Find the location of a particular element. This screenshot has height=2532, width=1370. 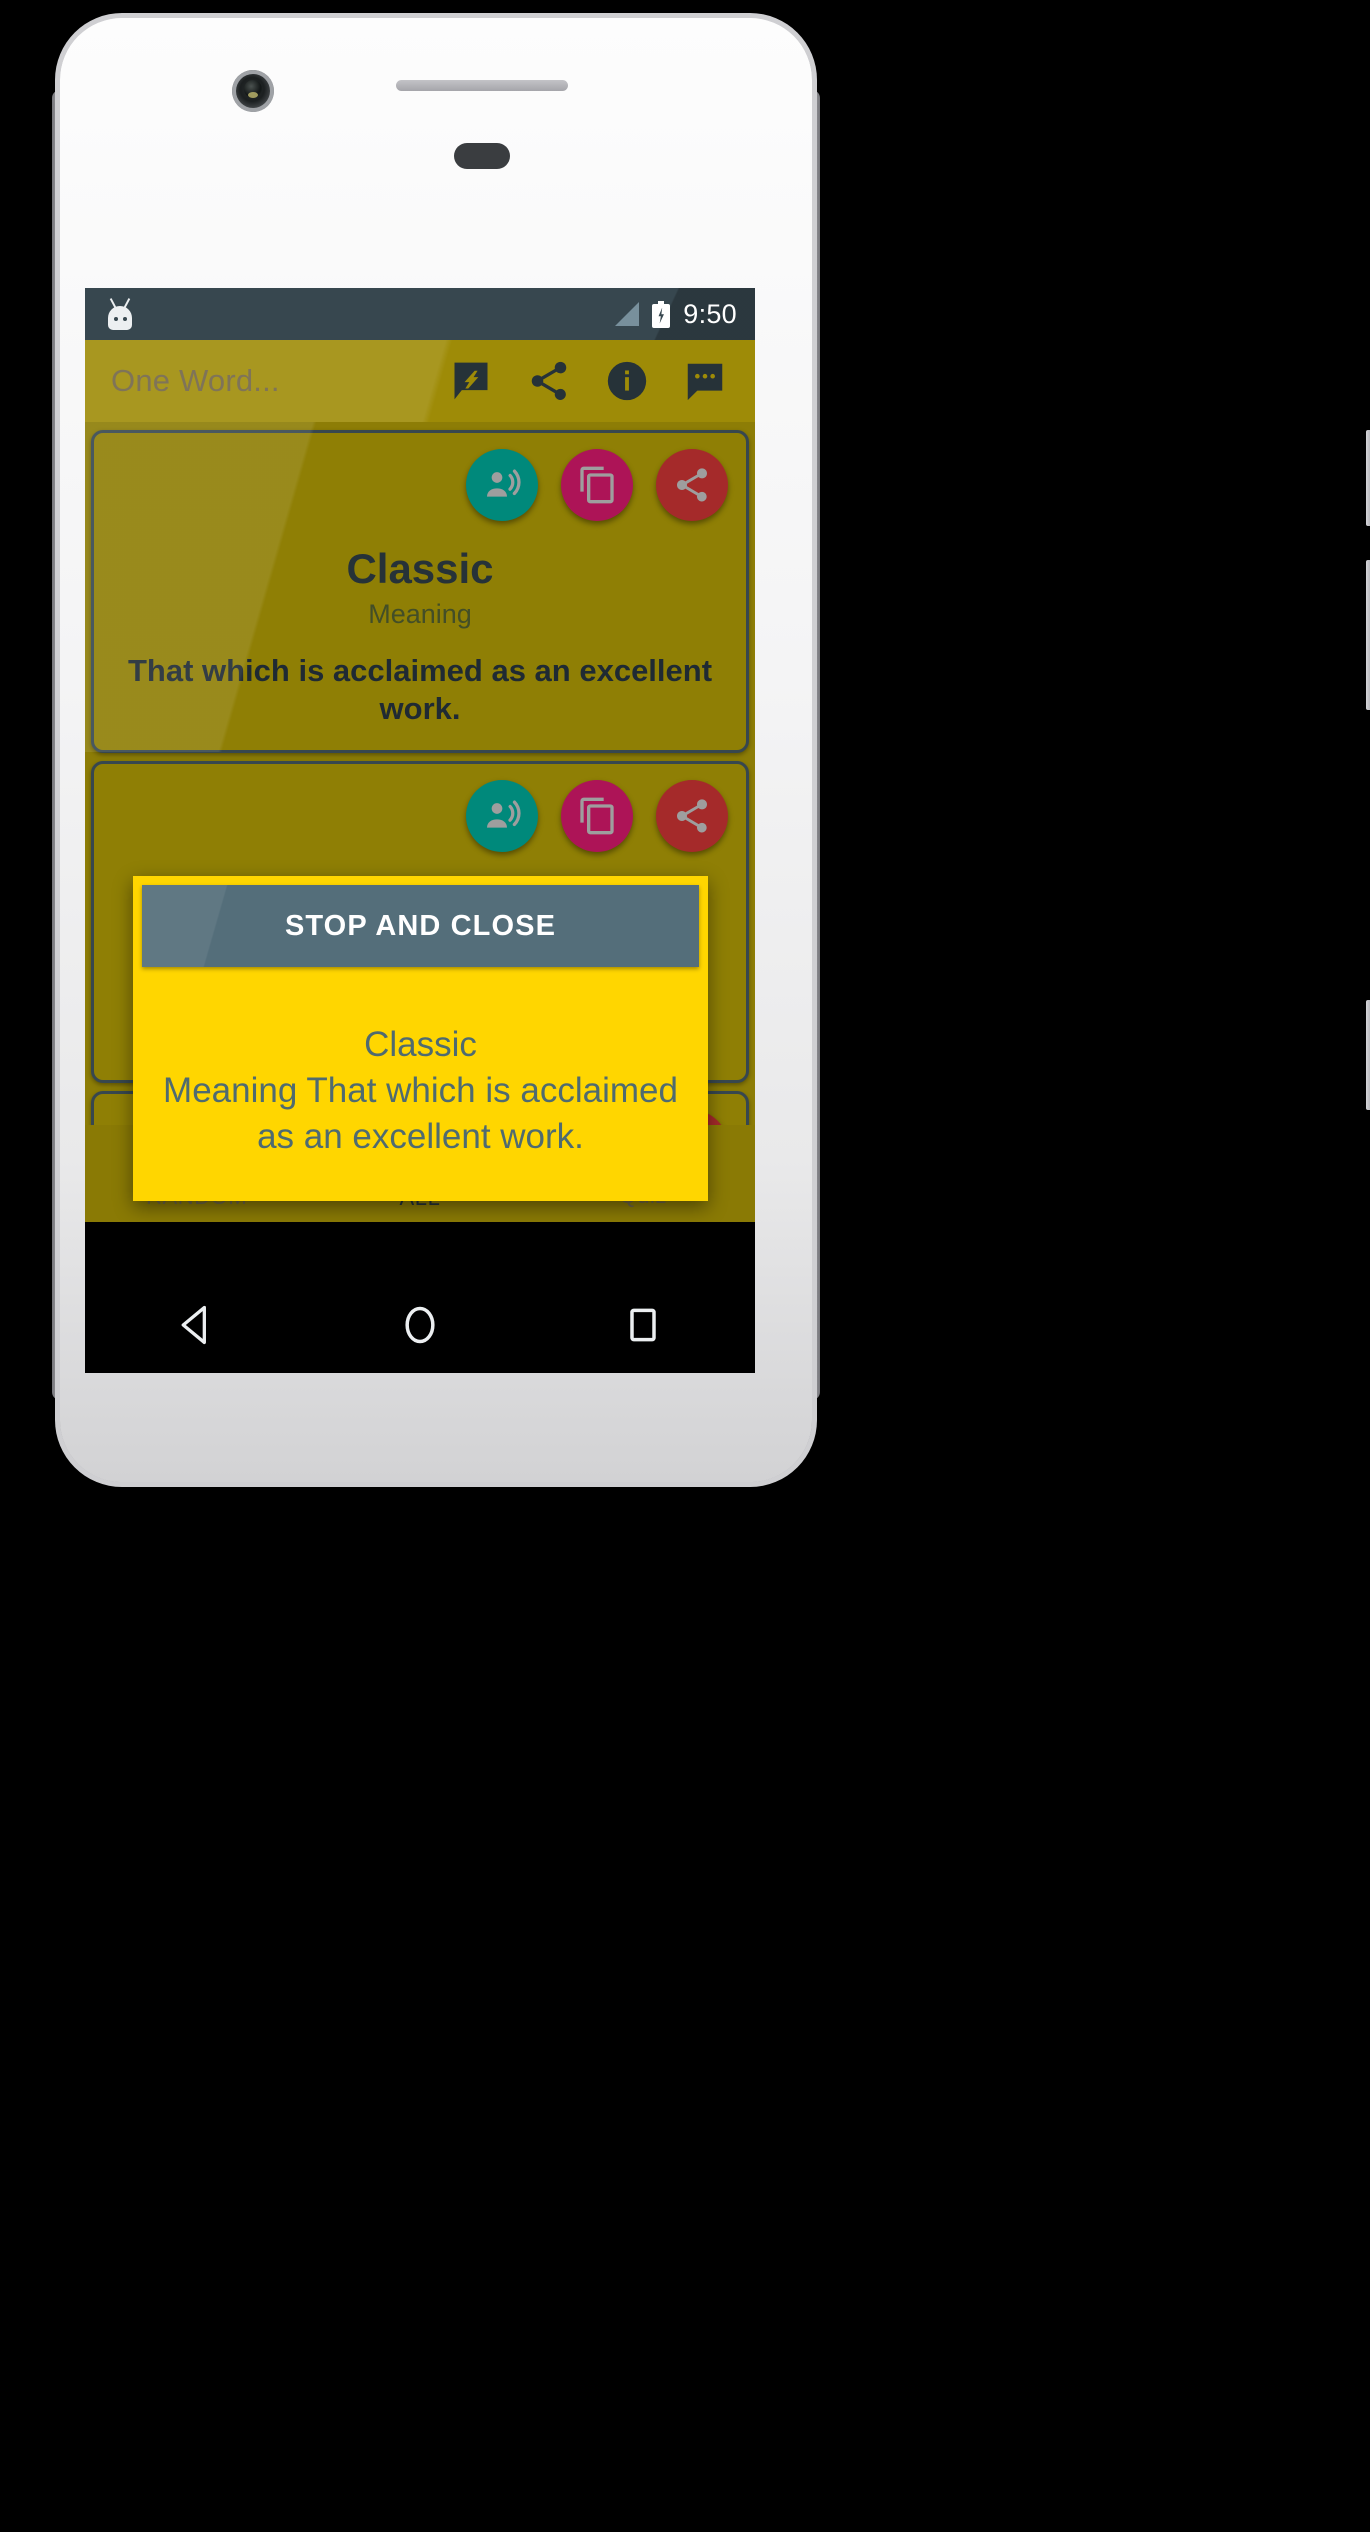

info-icon is located at coordinates (627, 381).